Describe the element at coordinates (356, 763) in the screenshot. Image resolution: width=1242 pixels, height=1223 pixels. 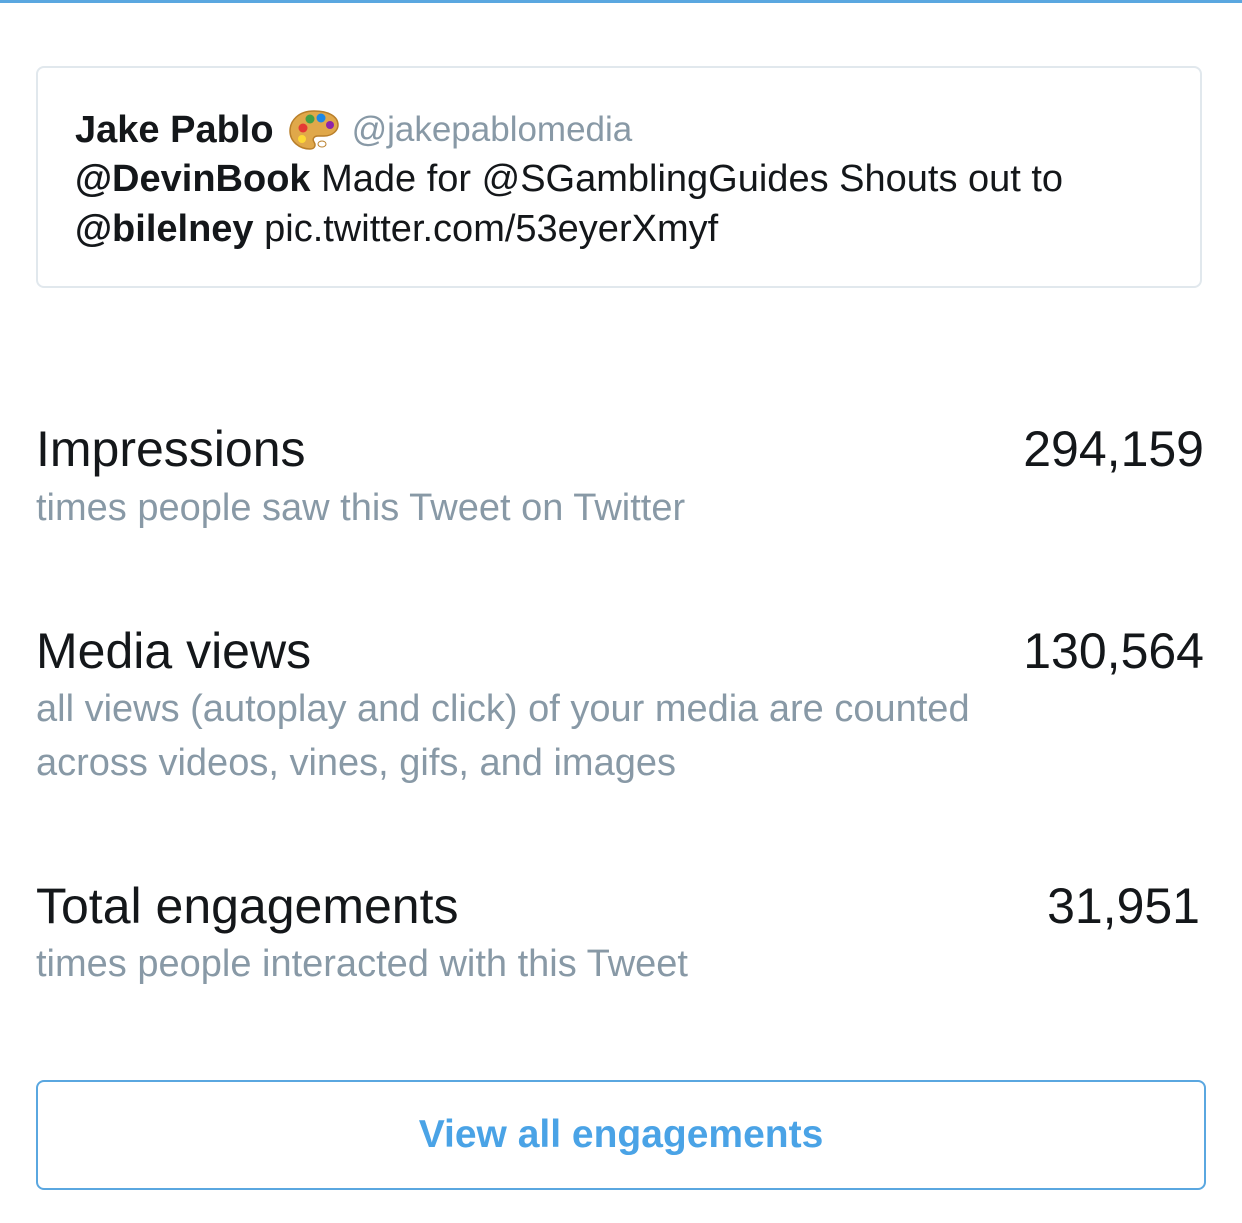
I see `media-views-description-line-2: across videos, vines, gifs, and images` at that location.